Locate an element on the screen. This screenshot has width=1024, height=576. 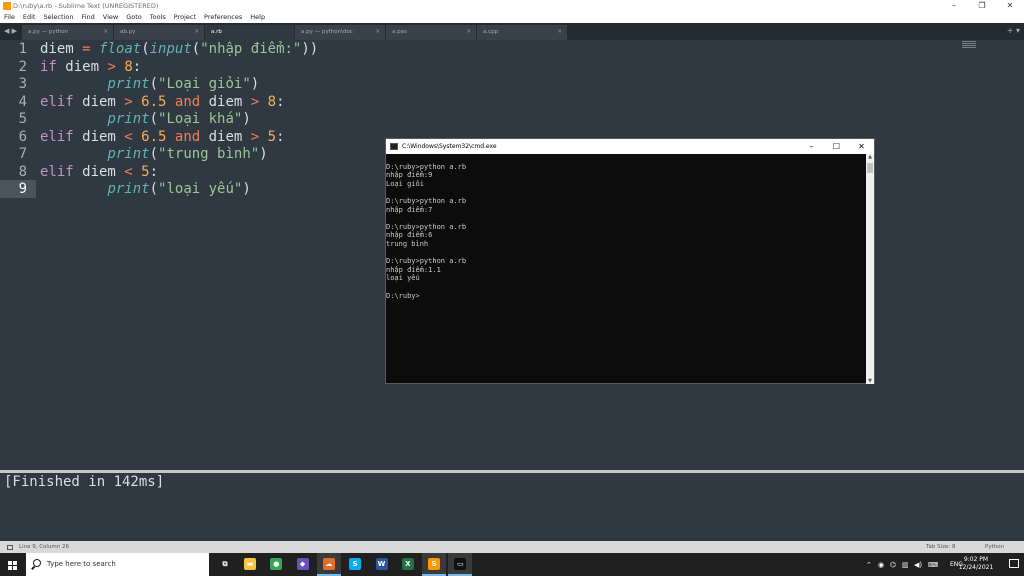
menu-project: Project is located at coordinates (185, 17).